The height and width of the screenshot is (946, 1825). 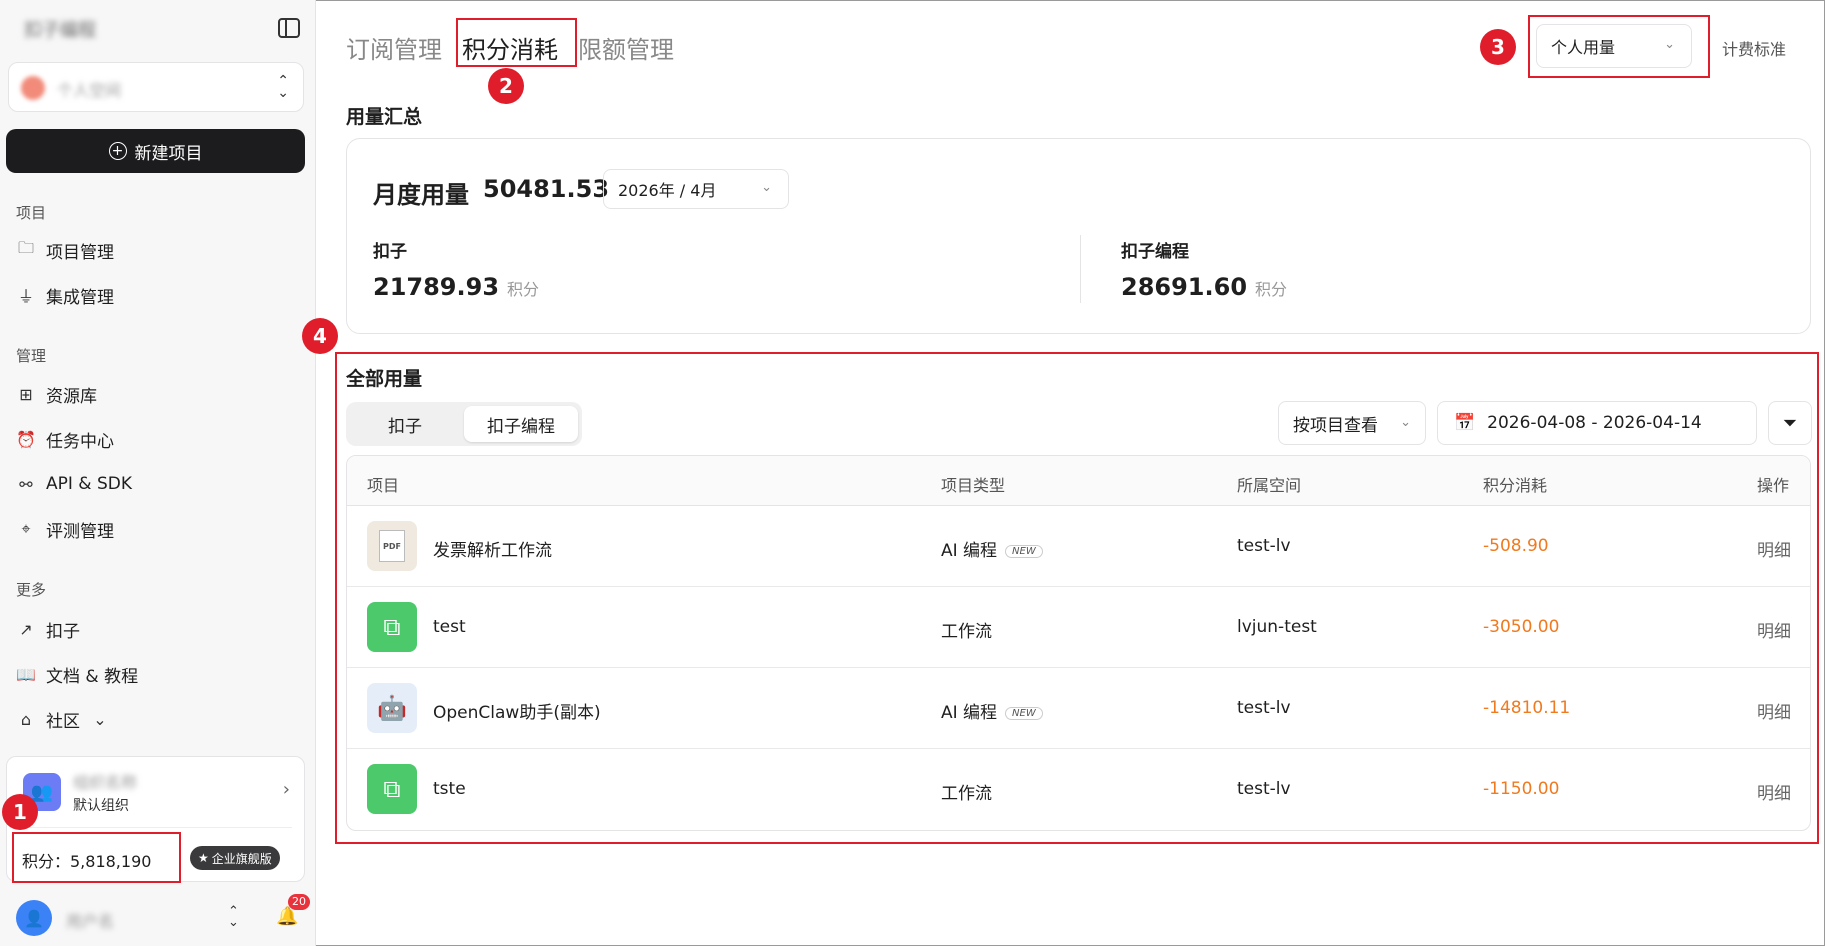 What do you see at coordinates (1078, 789) in the screenshot?
I see `table-row: ⧉ tste 工作流 test-lv -1150.00 明细` at bounding box center [1078, 789].